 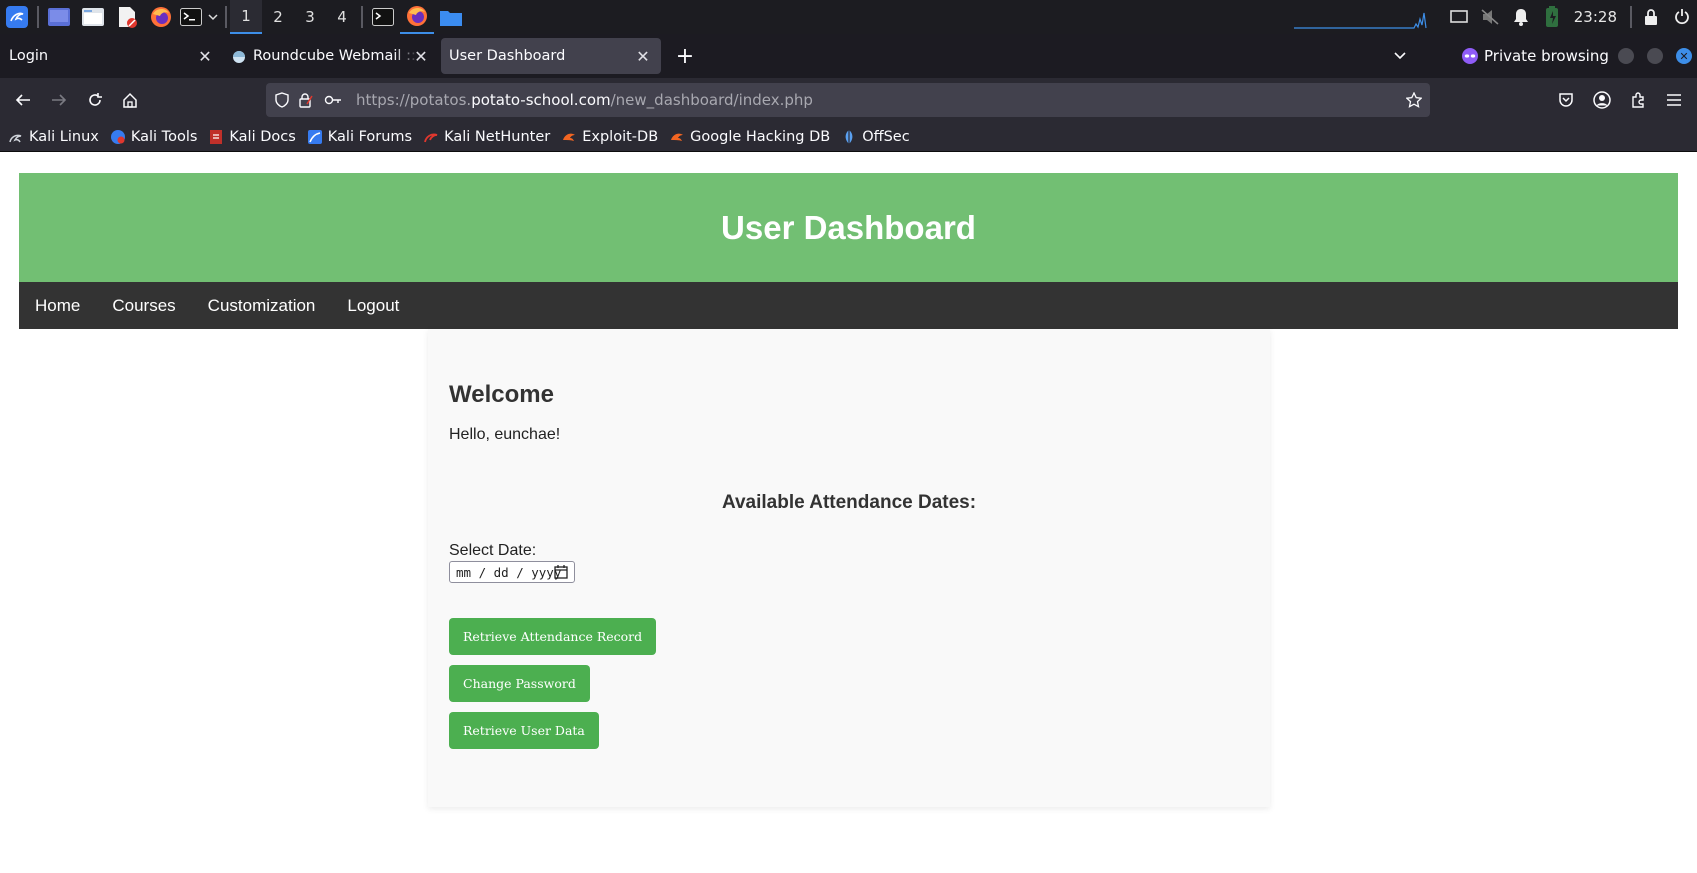 I want to click on bookmark-kali-docs: Kali Docs, so click(x=252, y=136).